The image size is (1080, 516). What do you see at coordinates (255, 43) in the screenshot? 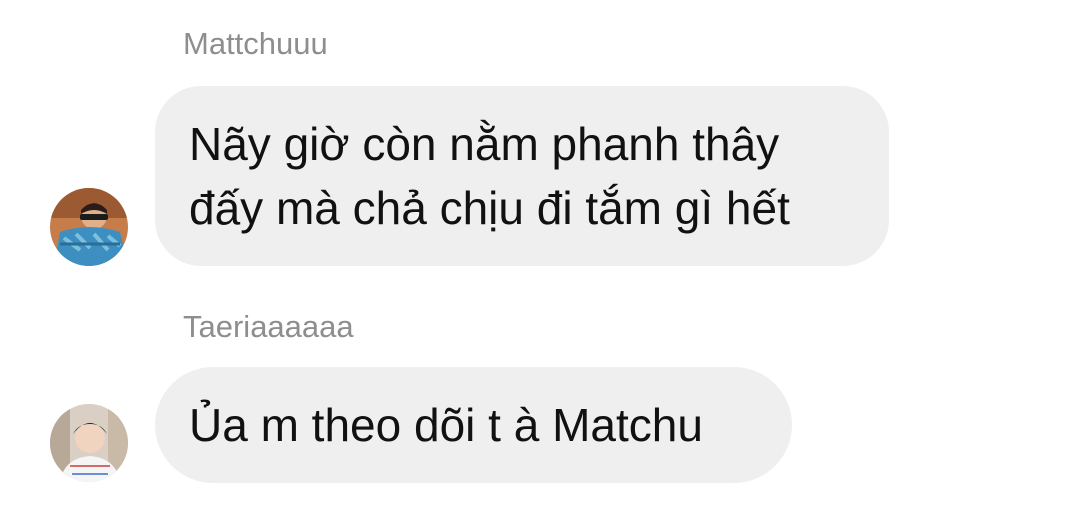
I see `sender-name-mattchuuu: Mattchuuu` at bounding box center [255, 43].